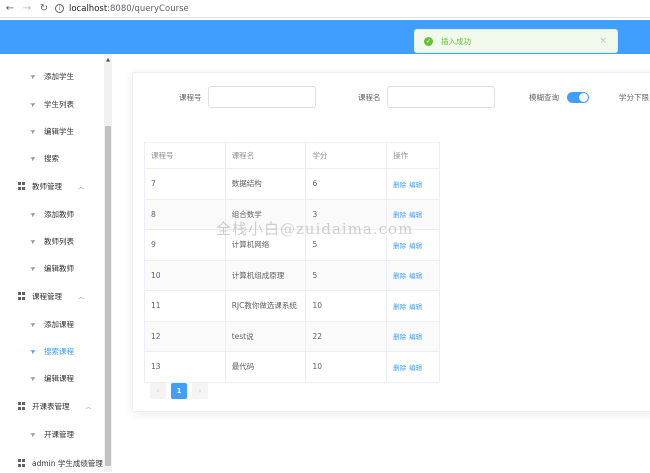 The image size is (650, 473). What do you see at coordinates (59, 131) in the screenshot?
I see `sidebar-item-label: 编辑学生` at bounding box center [59, 131].